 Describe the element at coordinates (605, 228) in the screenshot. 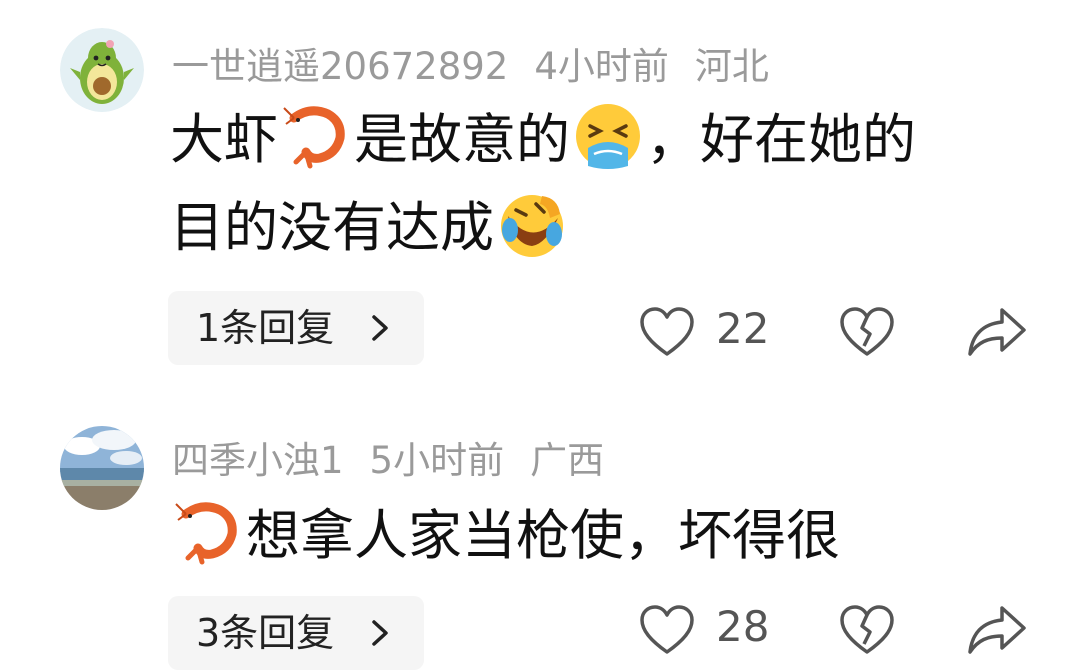

I see `comment-line: 目的没有达成` at that location.